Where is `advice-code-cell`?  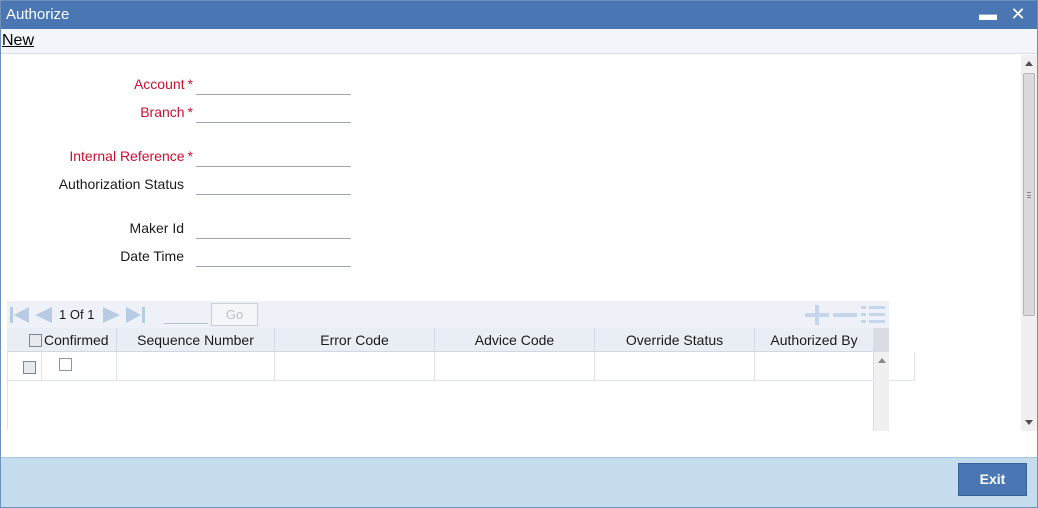
advice-code-cell is located at coordinates (515, 366).